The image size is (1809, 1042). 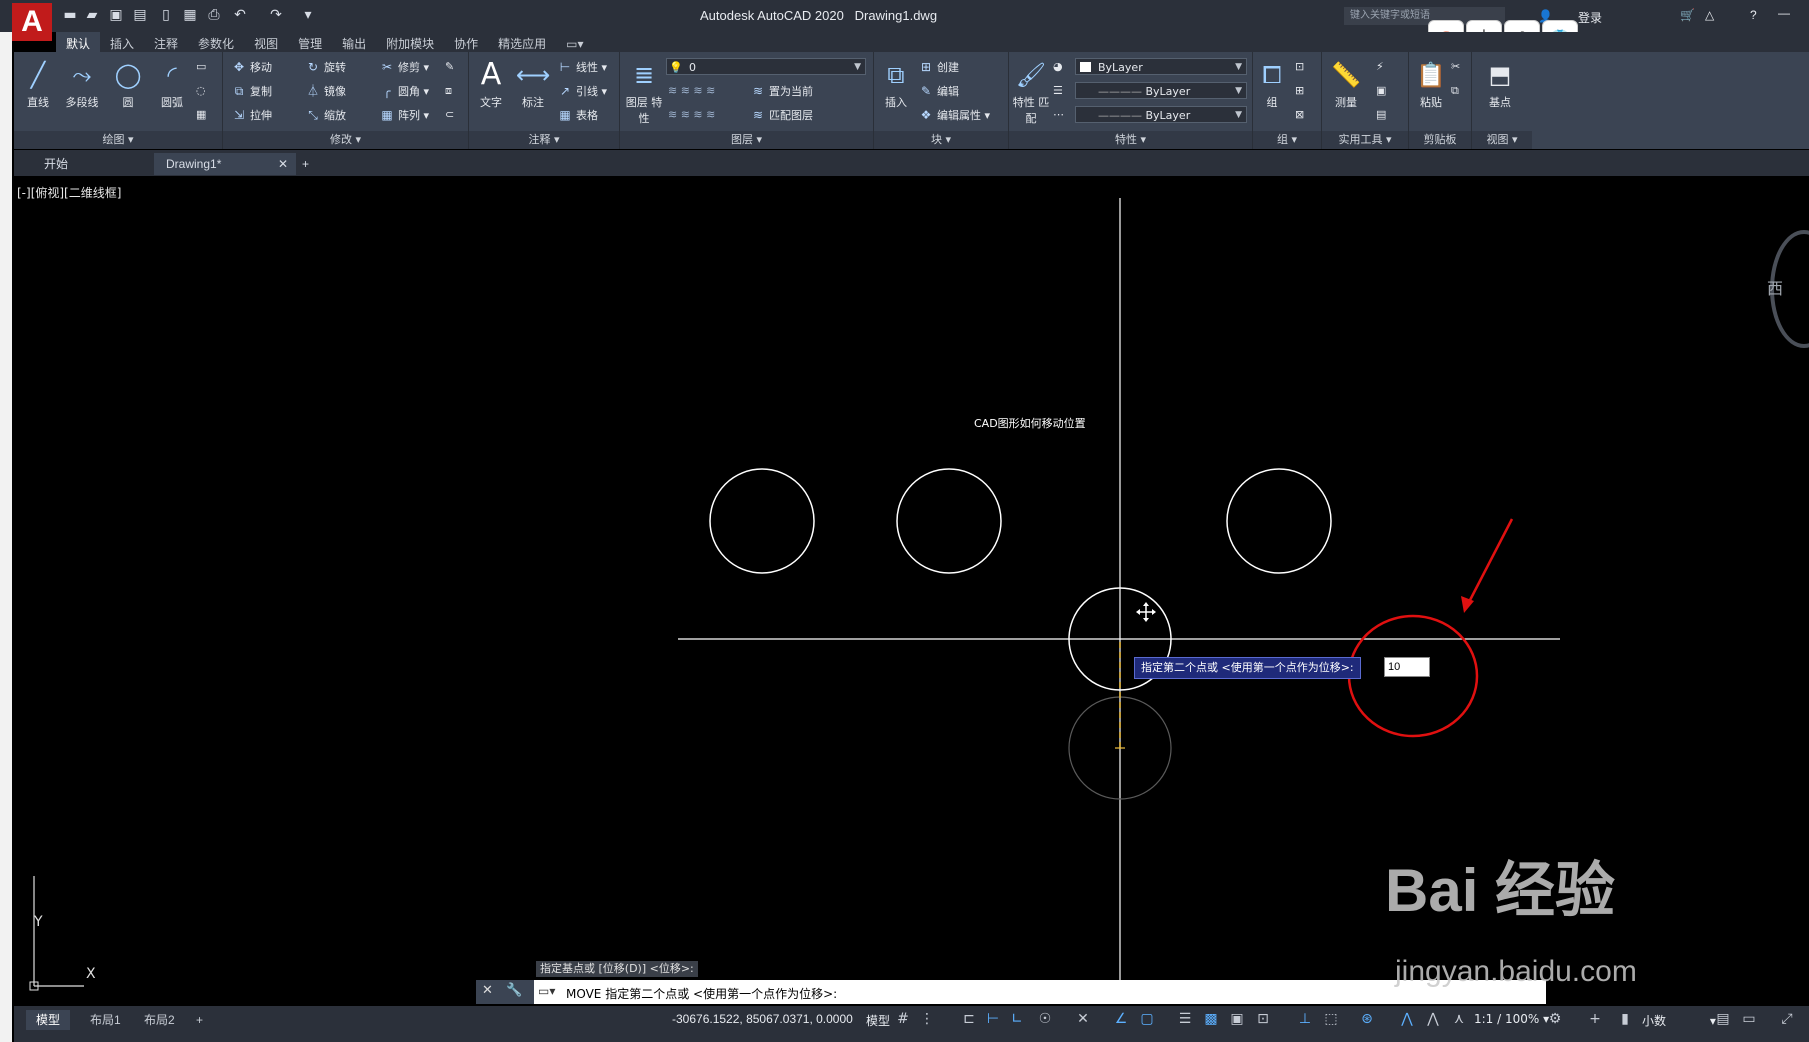 What do you see at coordinates (1431, 84) in the screenshot?
I see `paste-button: 📋 粘贴` at bounding box center [1431, 84].